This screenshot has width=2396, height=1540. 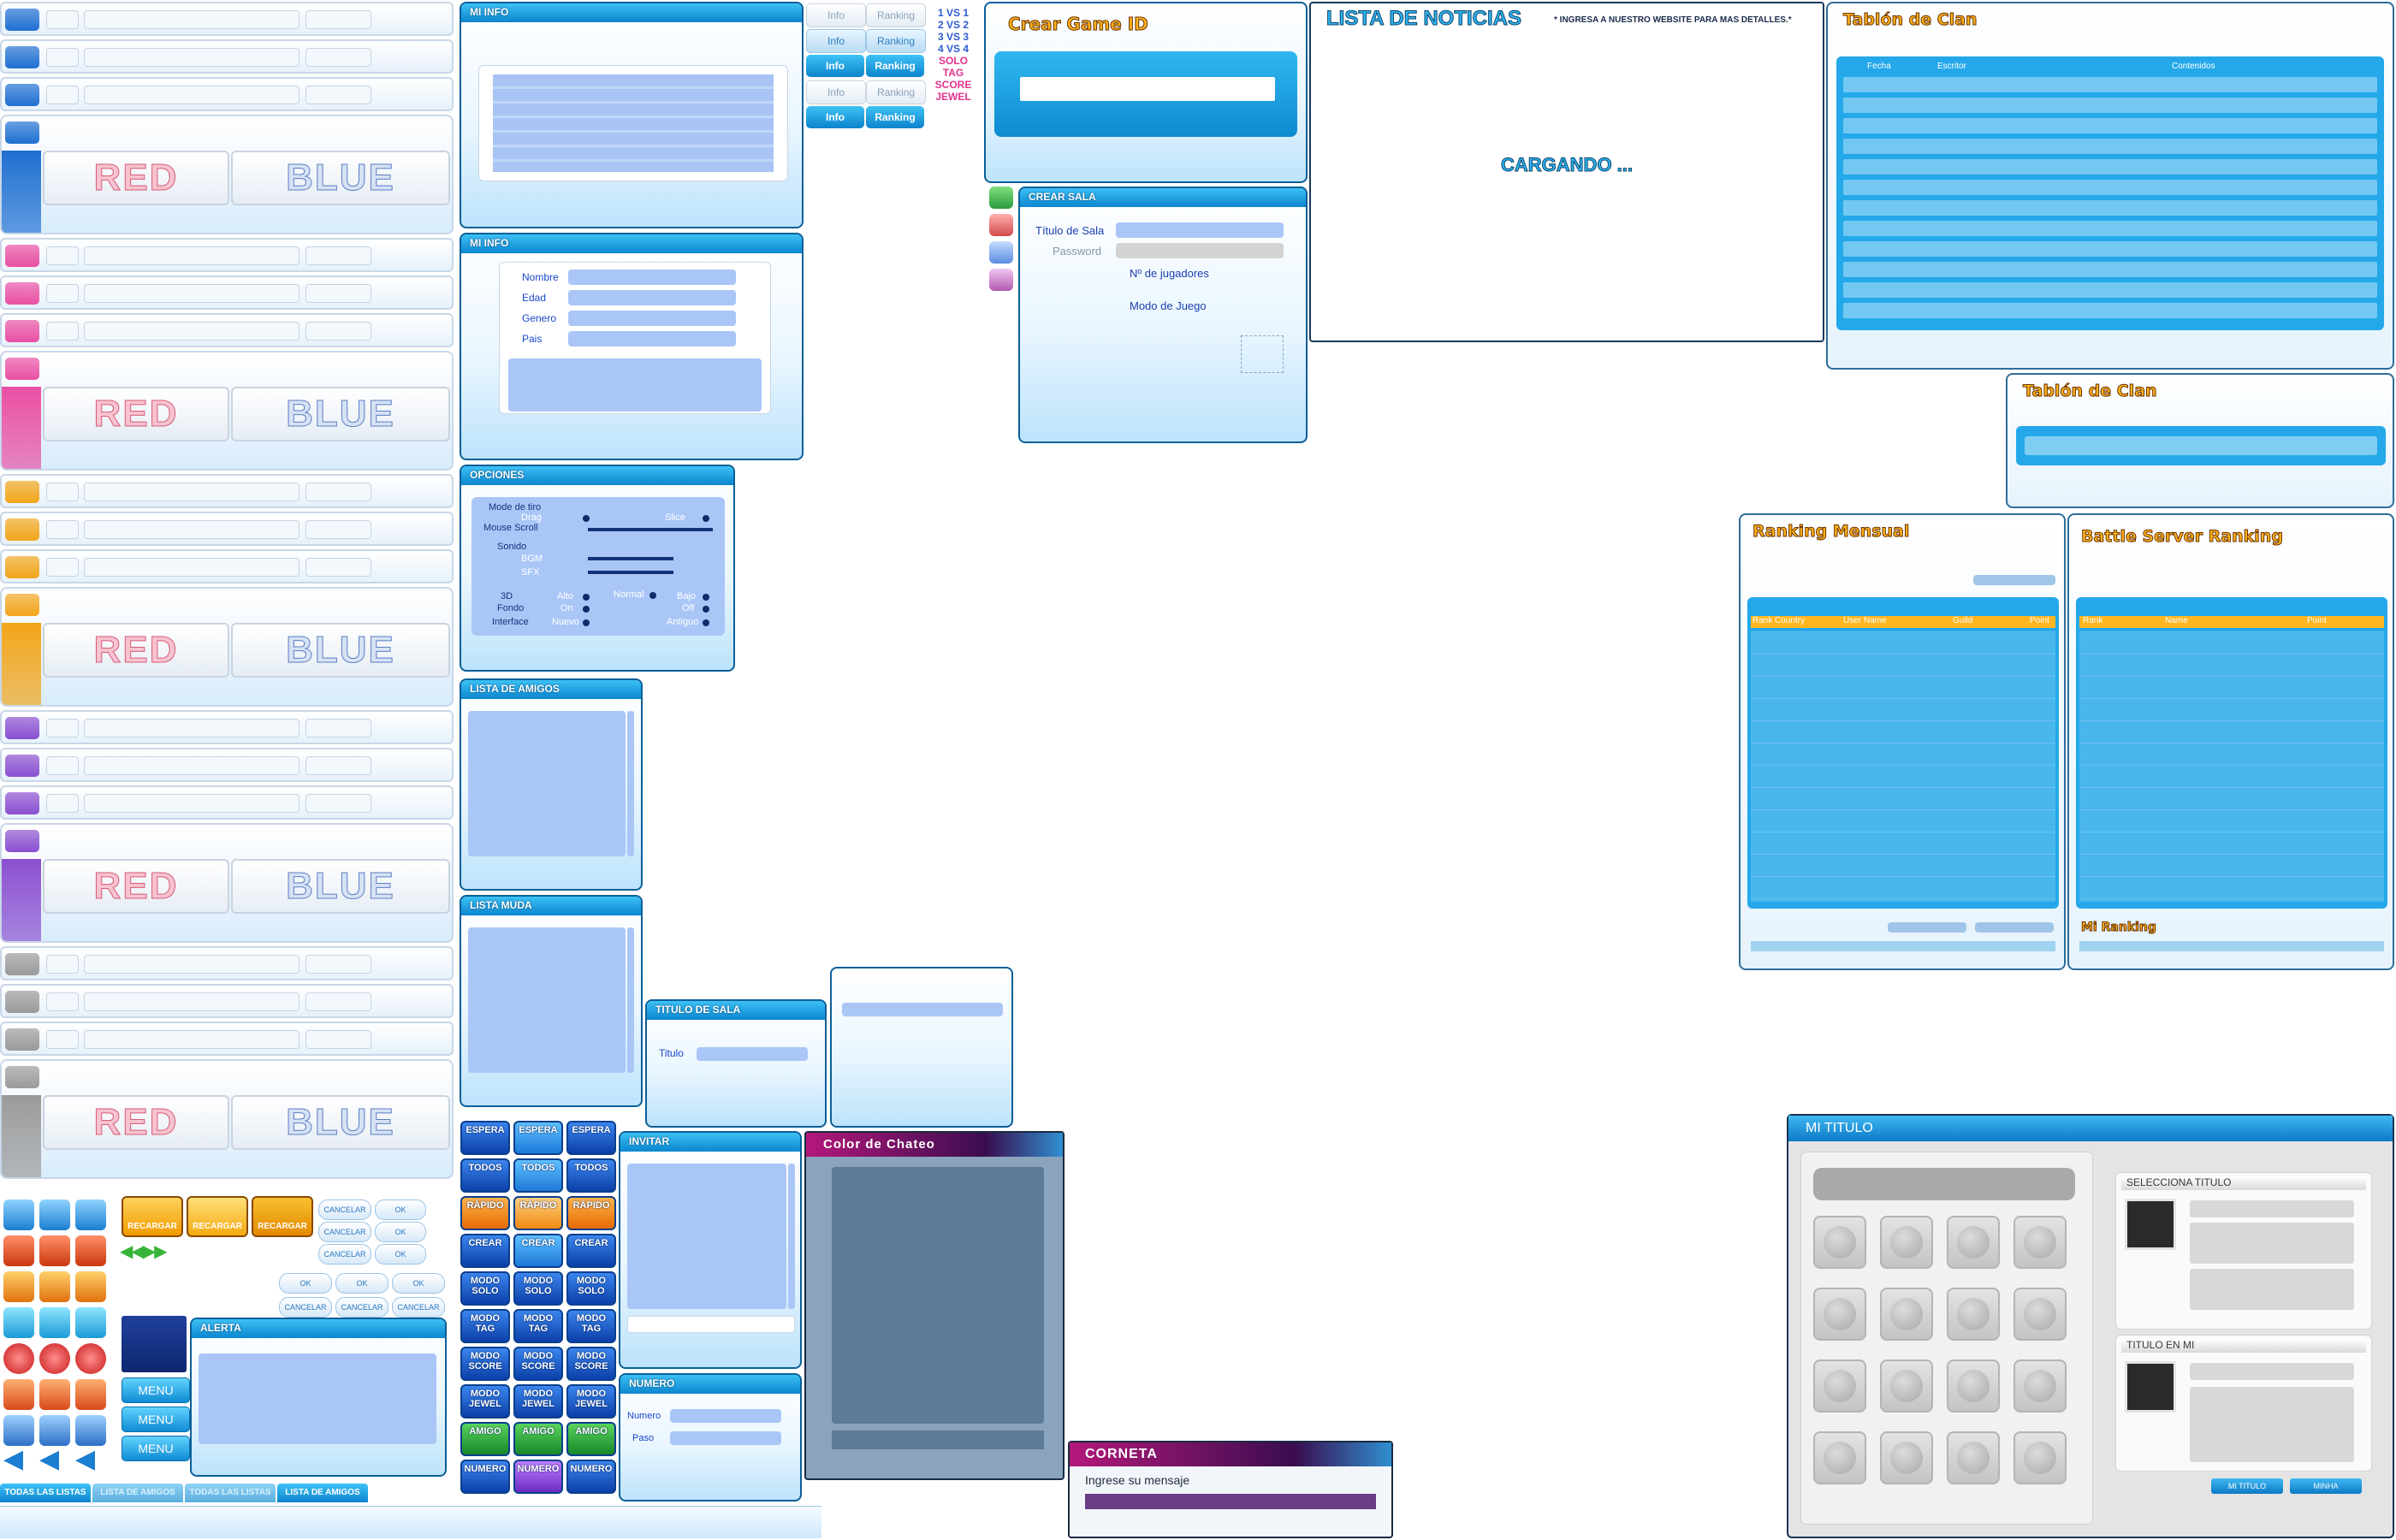 I want to click on titulo-input, so click(x=753, y=1054).